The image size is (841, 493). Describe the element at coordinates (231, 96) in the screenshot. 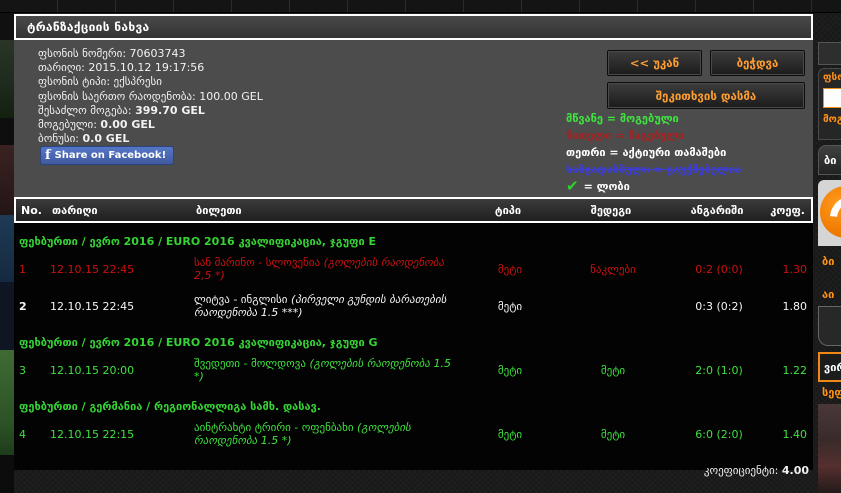

I see `detail-value: 100.00 GEL` at that location.